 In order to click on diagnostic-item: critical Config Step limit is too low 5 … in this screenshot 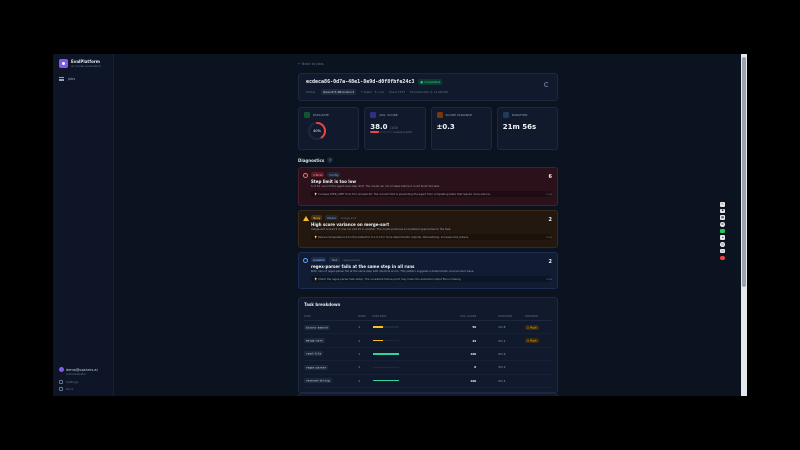, I will do `click(428, 186)`.